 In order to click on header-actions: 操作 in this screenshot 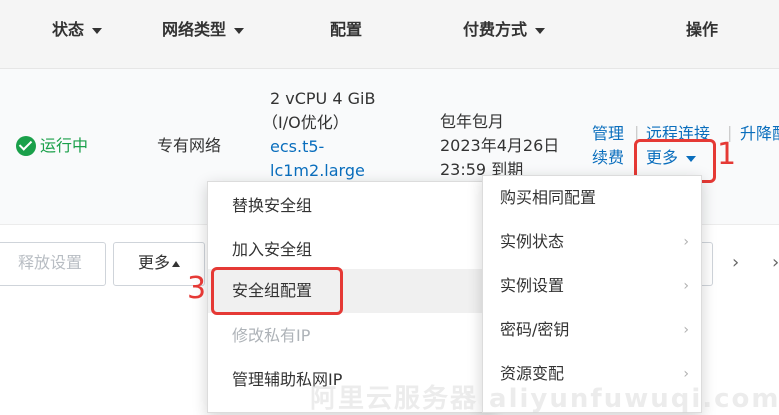, I will do `click(702, 29)`.